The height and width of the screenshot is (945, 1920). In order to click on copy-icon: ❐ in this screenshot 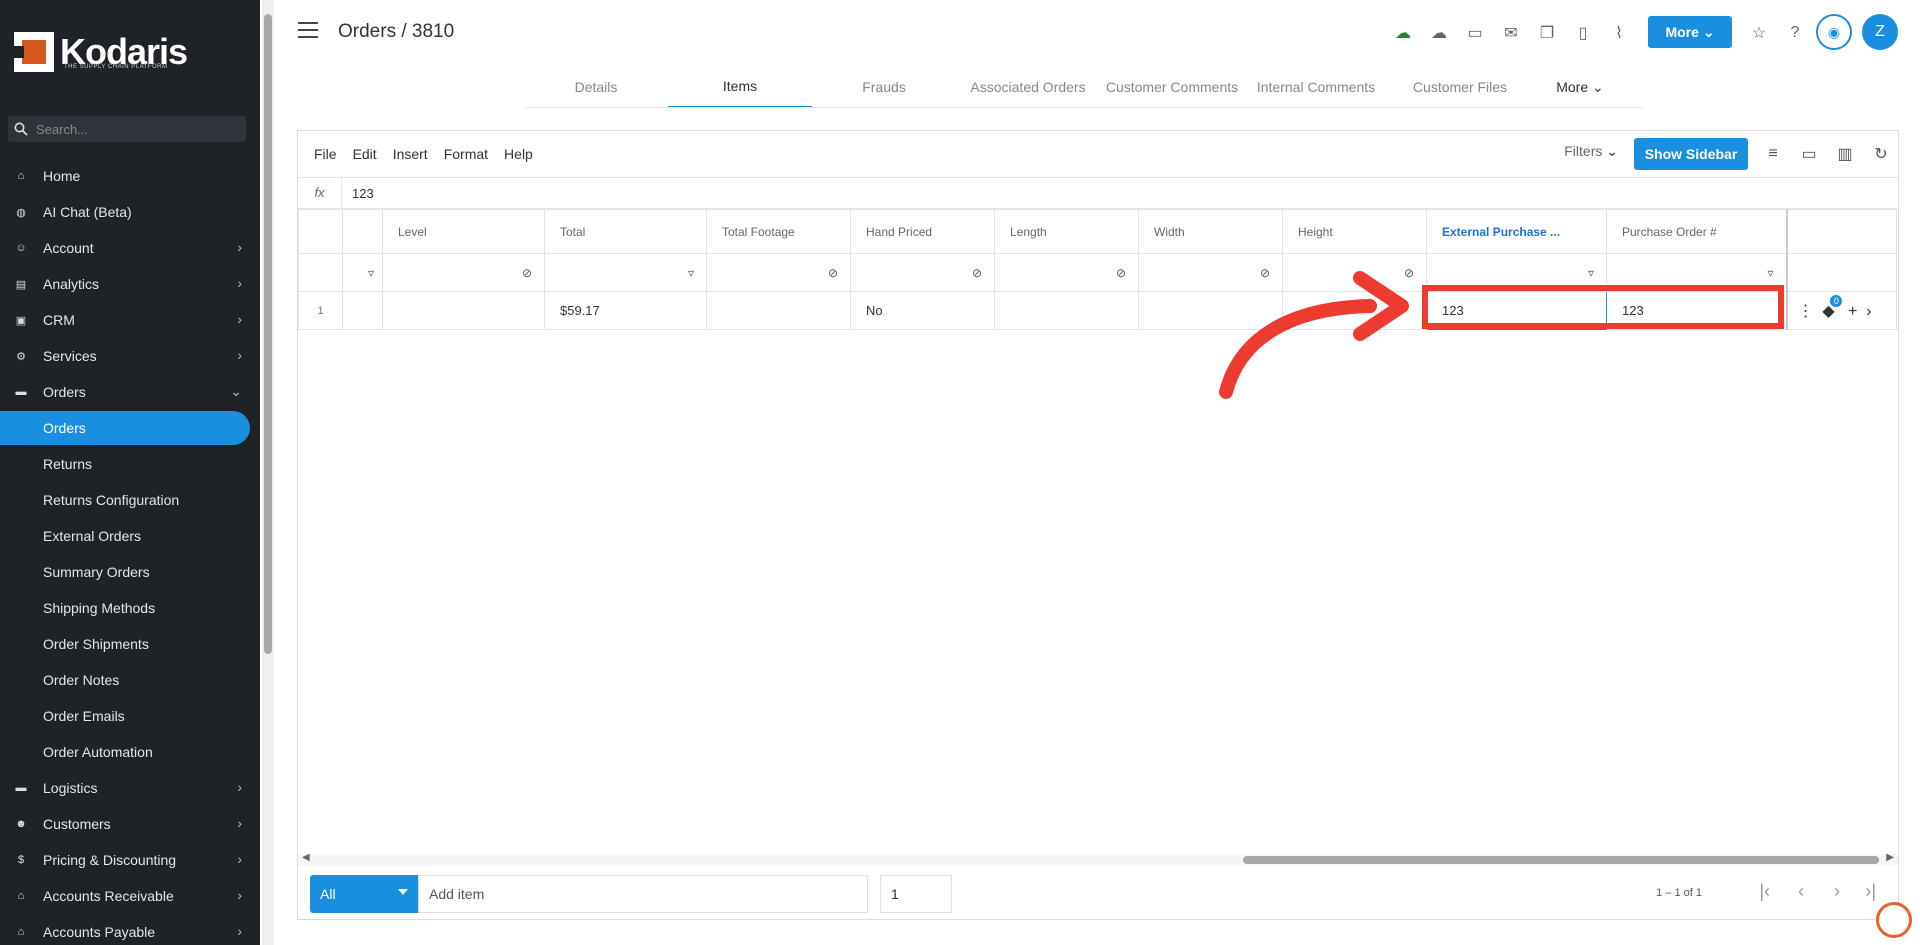, I will do `click(1547, 33)`.